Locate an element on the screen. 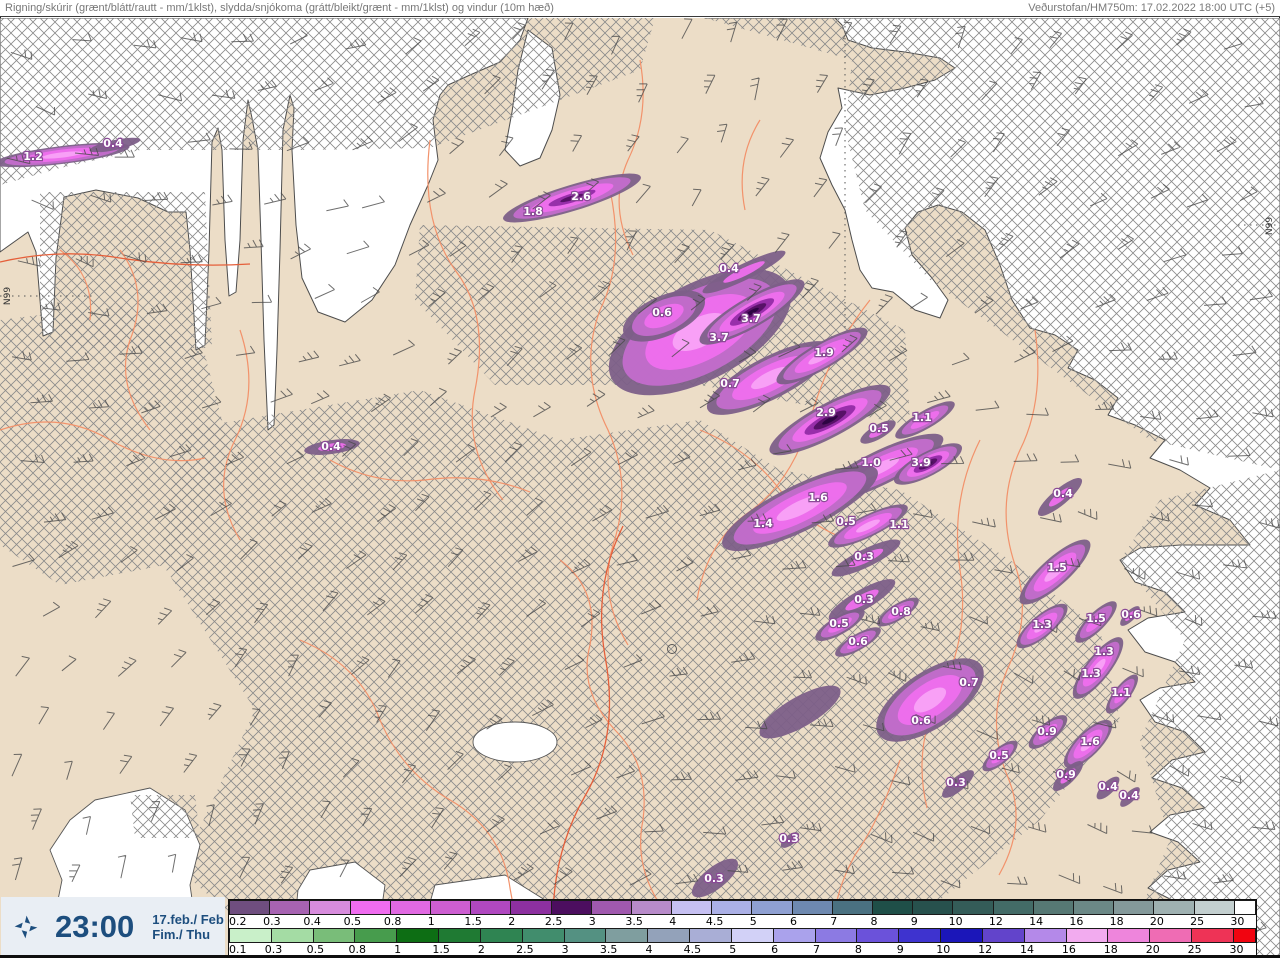 The height and width of the screenshot is (958, 1280). legend-tick: 14 is located at coordinates (1043, 949).